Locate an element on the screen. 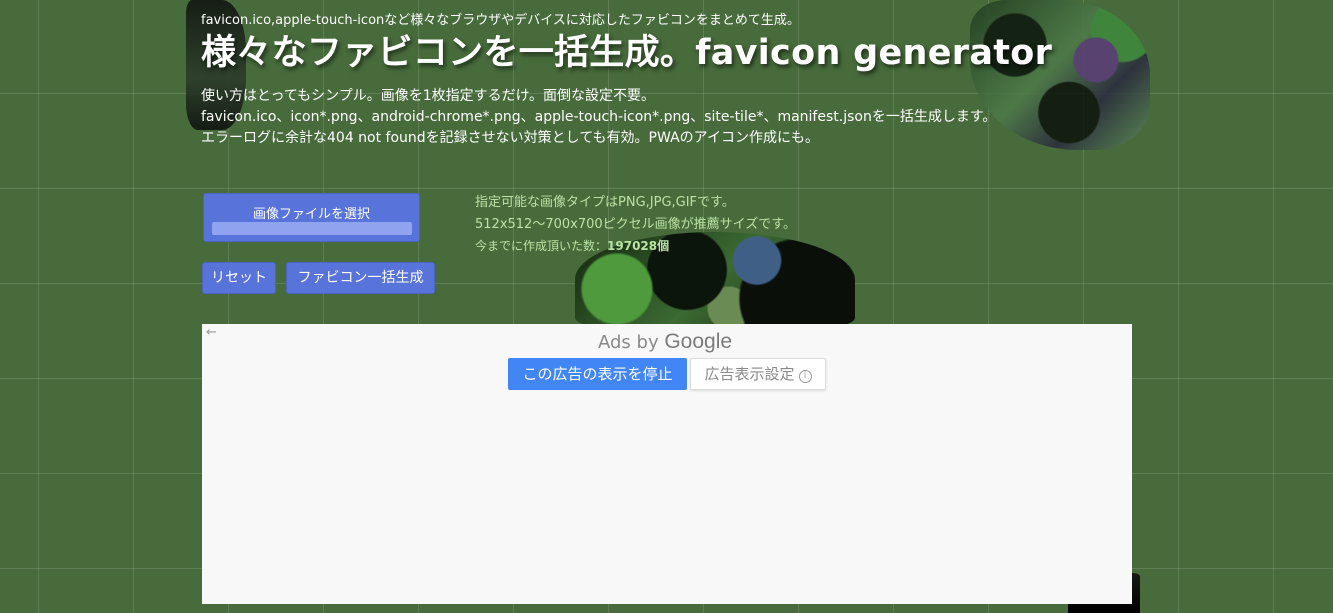  upload-progress-bar is located at coordinates (312, 228).